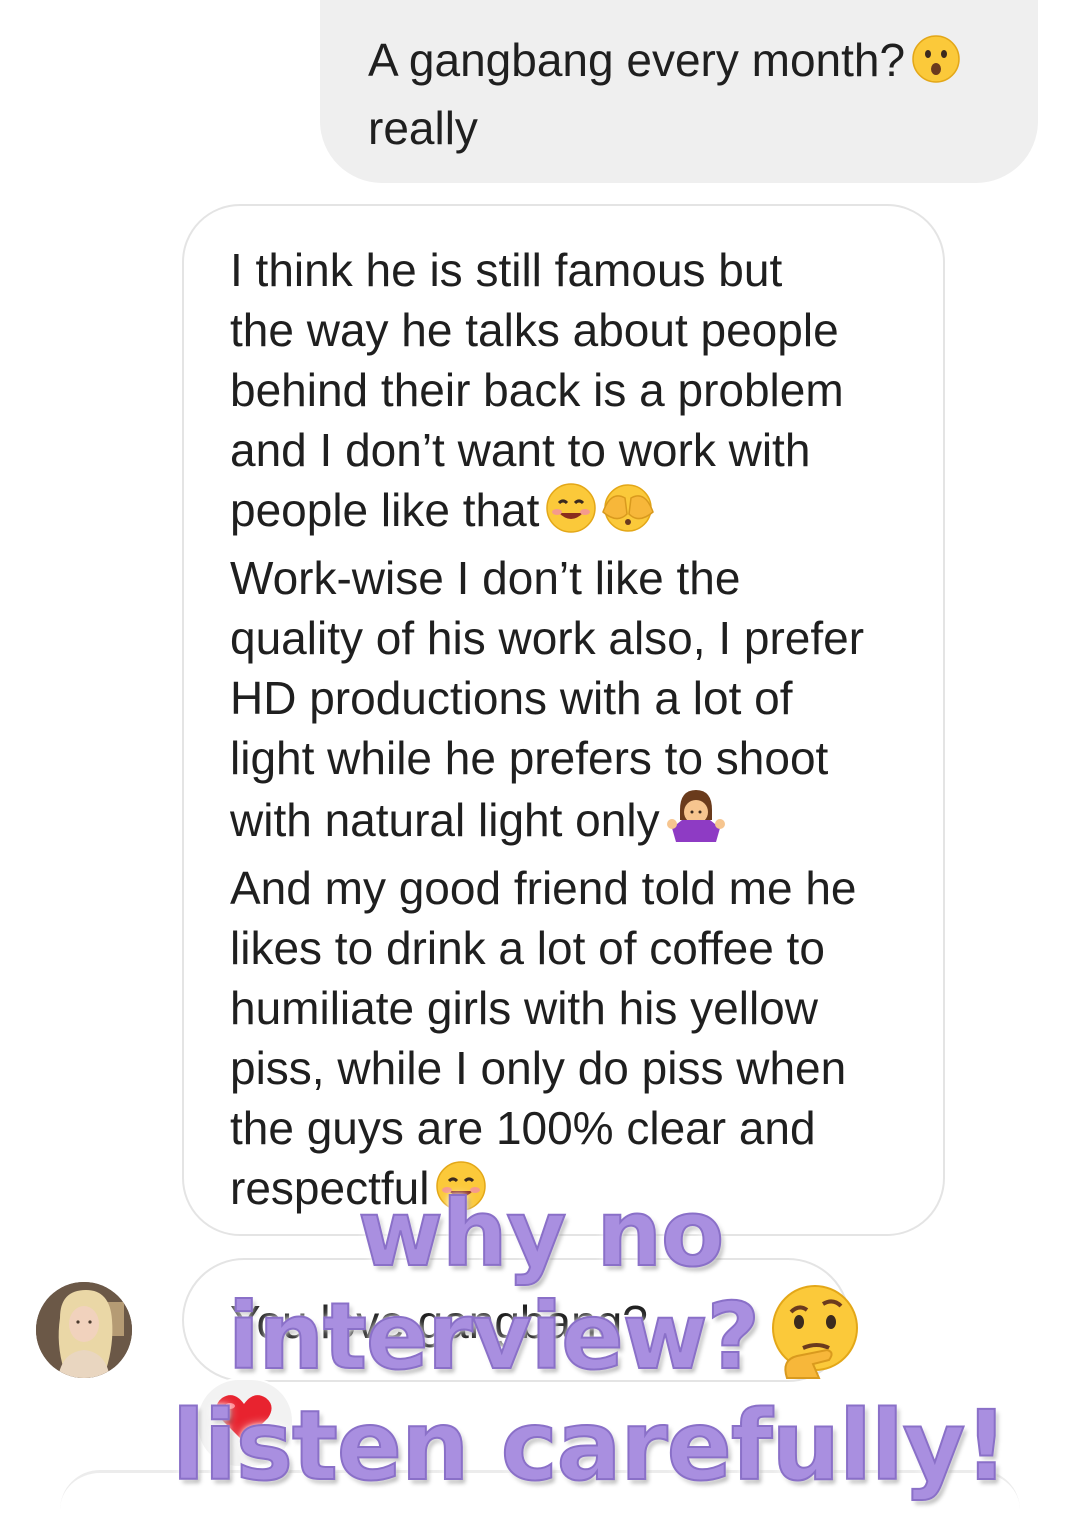 The height and width of the screenshot is (1533, 1080). Describe the element at coordinates (683, 94) in the screenshot. I see `sent-message-text: A gangbang every month? really` at that location.